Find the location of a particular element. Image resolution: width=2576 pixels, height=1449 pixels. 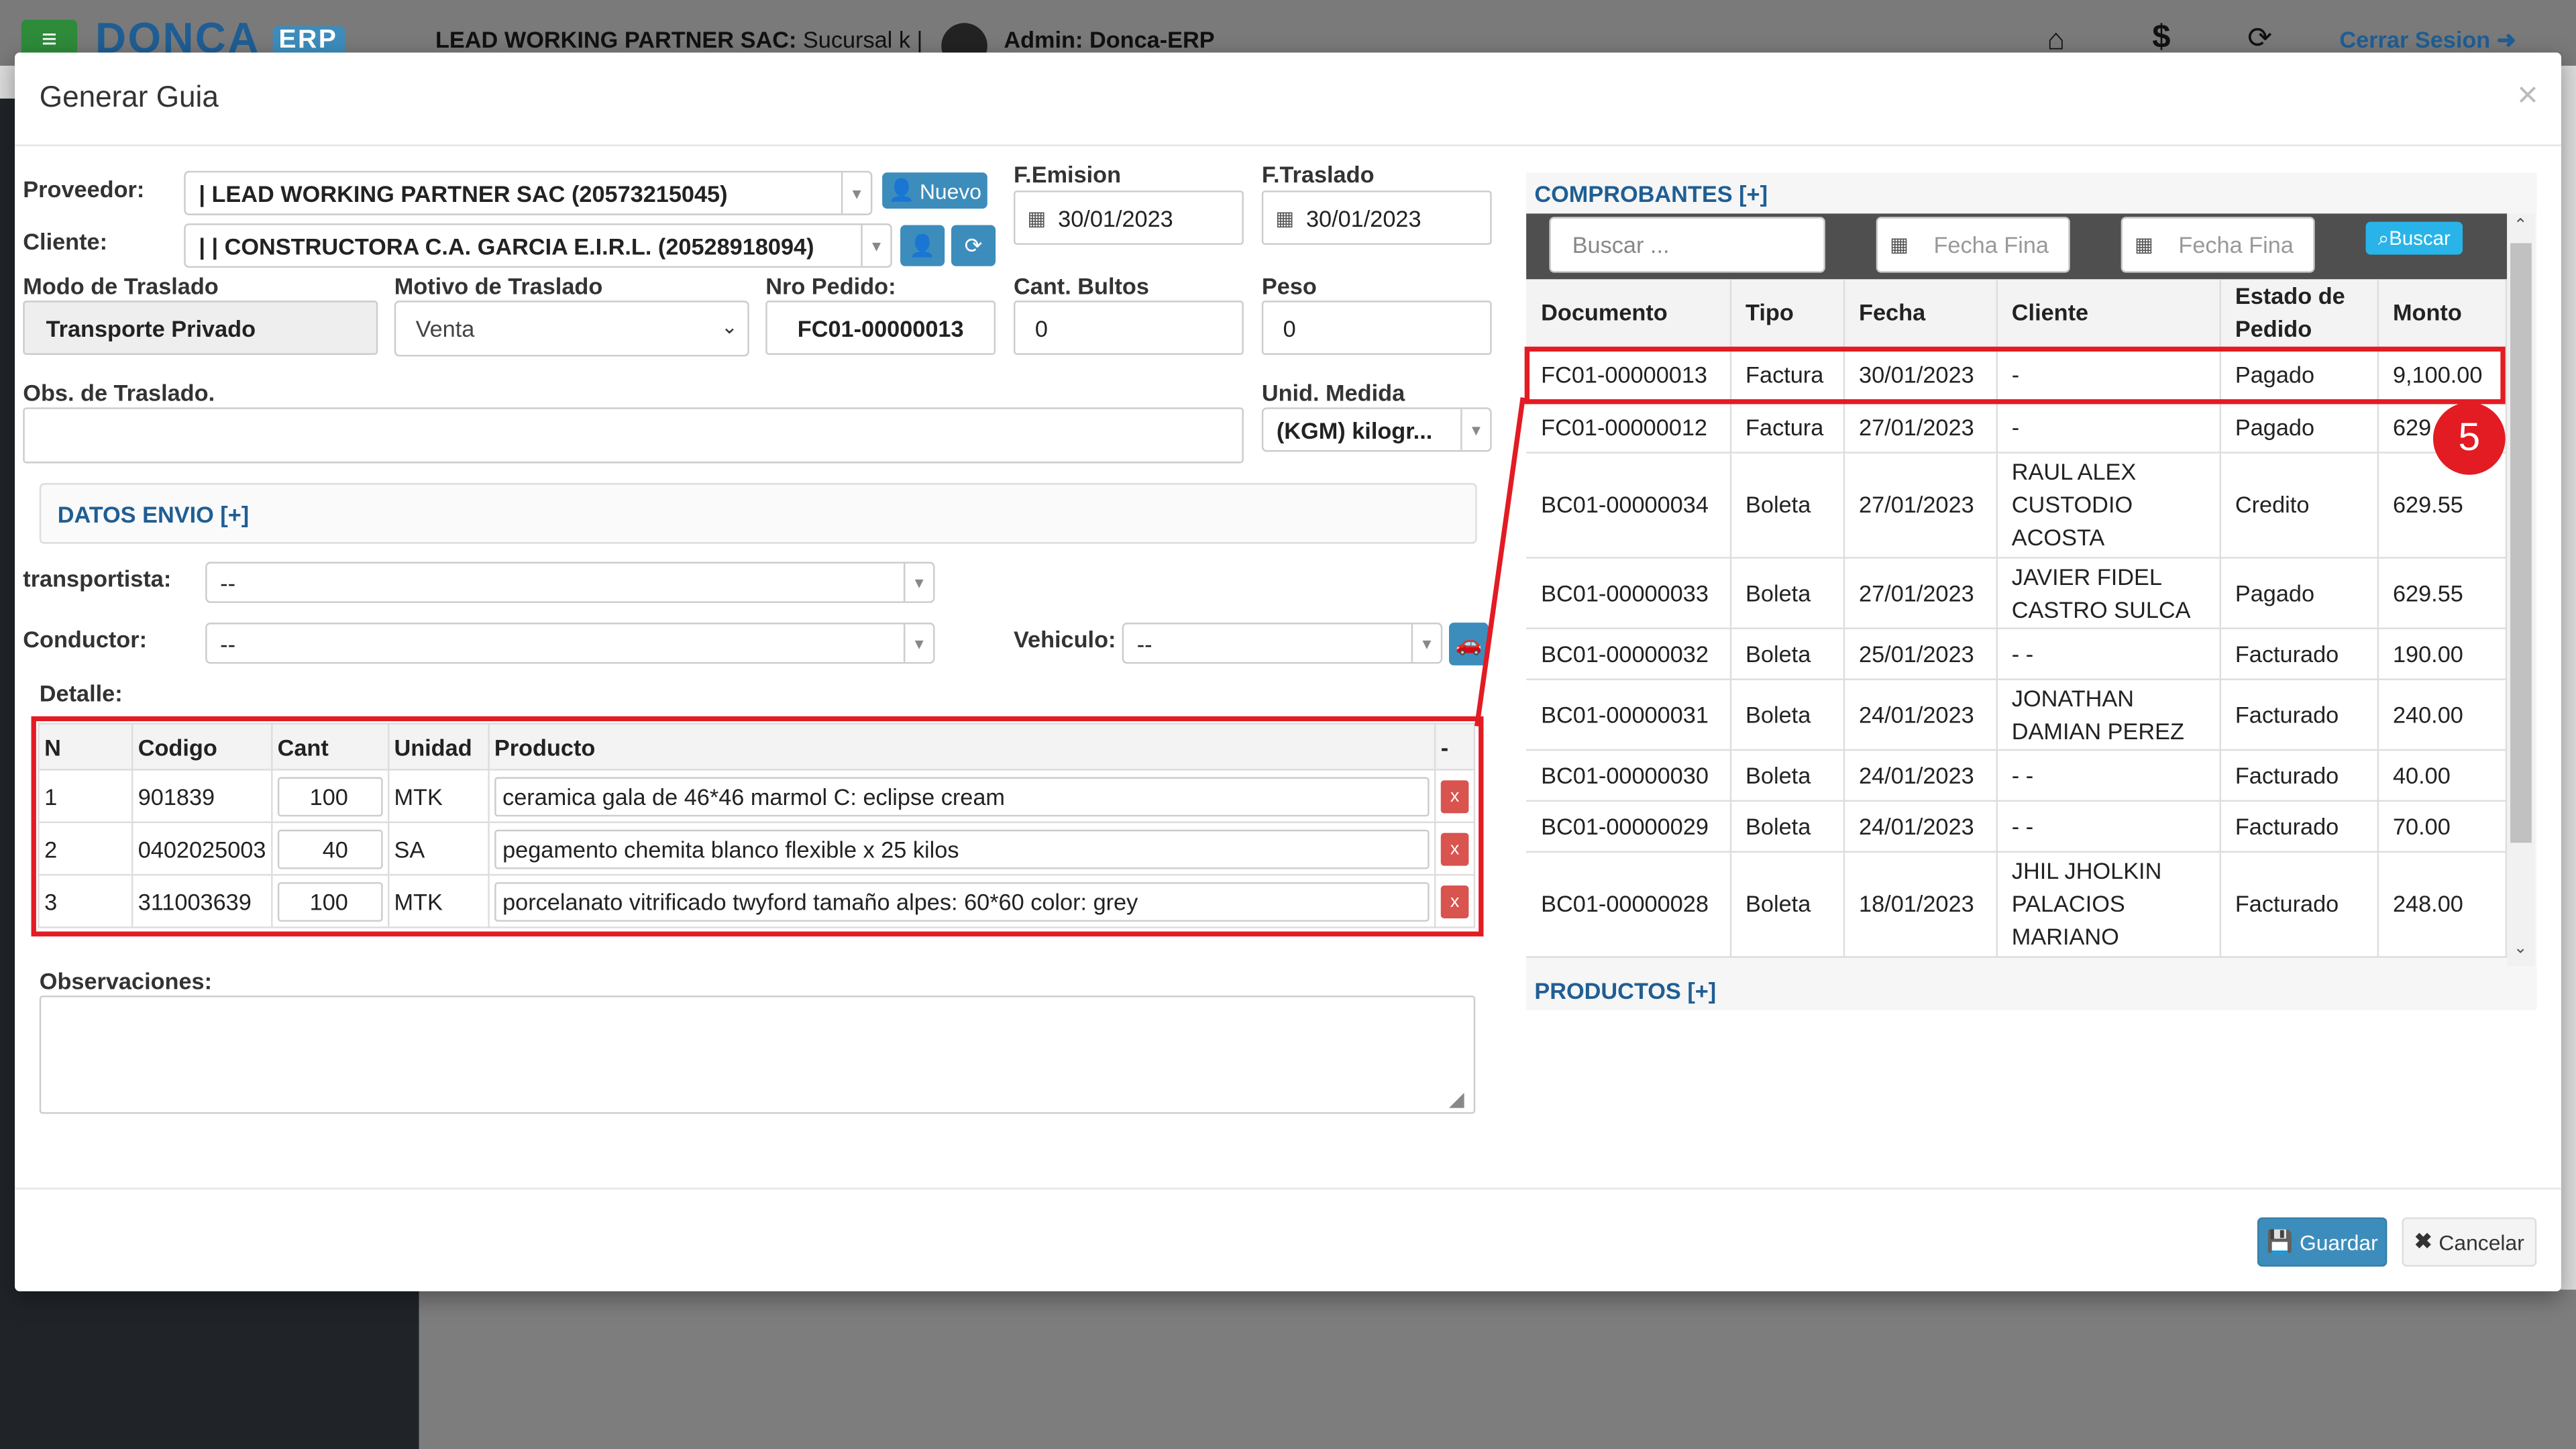

nuevo-label: Nuevo is located at coordinates (950, 190).